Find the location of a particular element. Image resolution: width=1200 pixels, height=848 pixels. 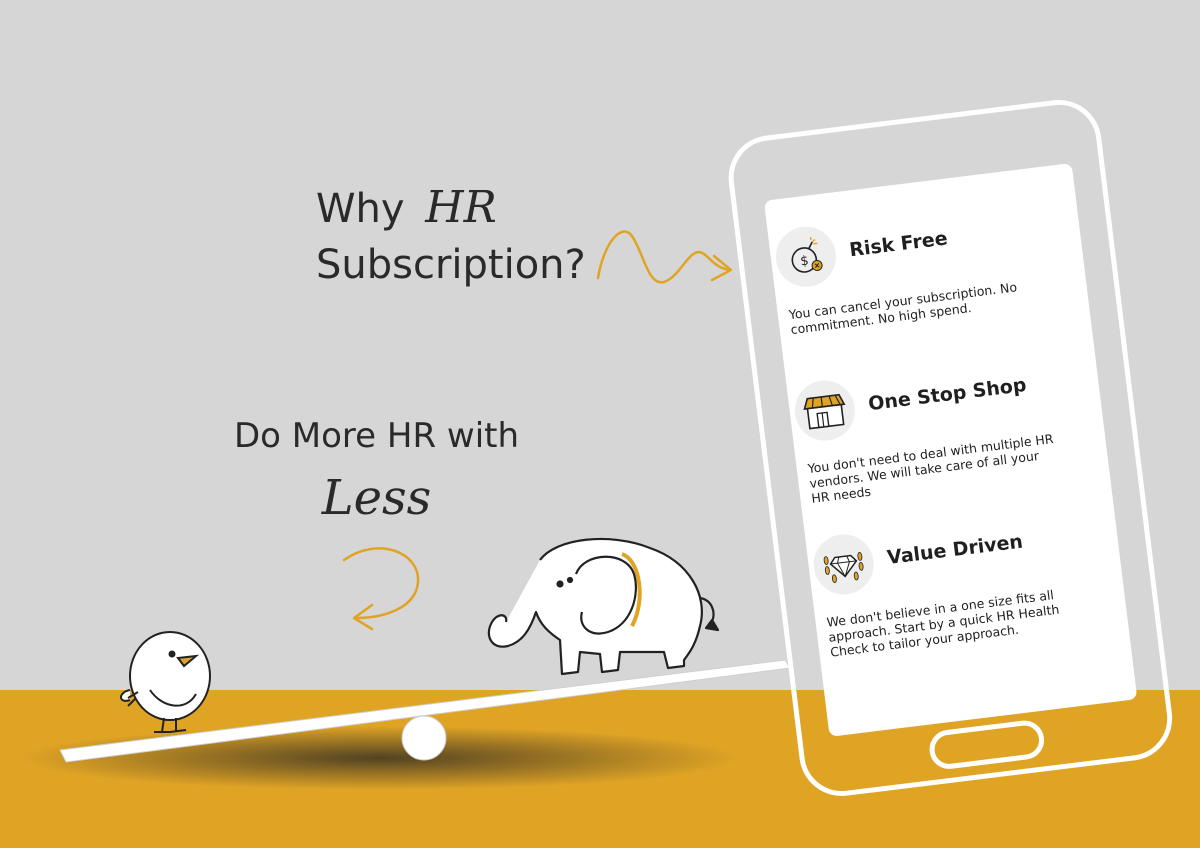

squiggle-arrow is located at coordinates (664, 257).